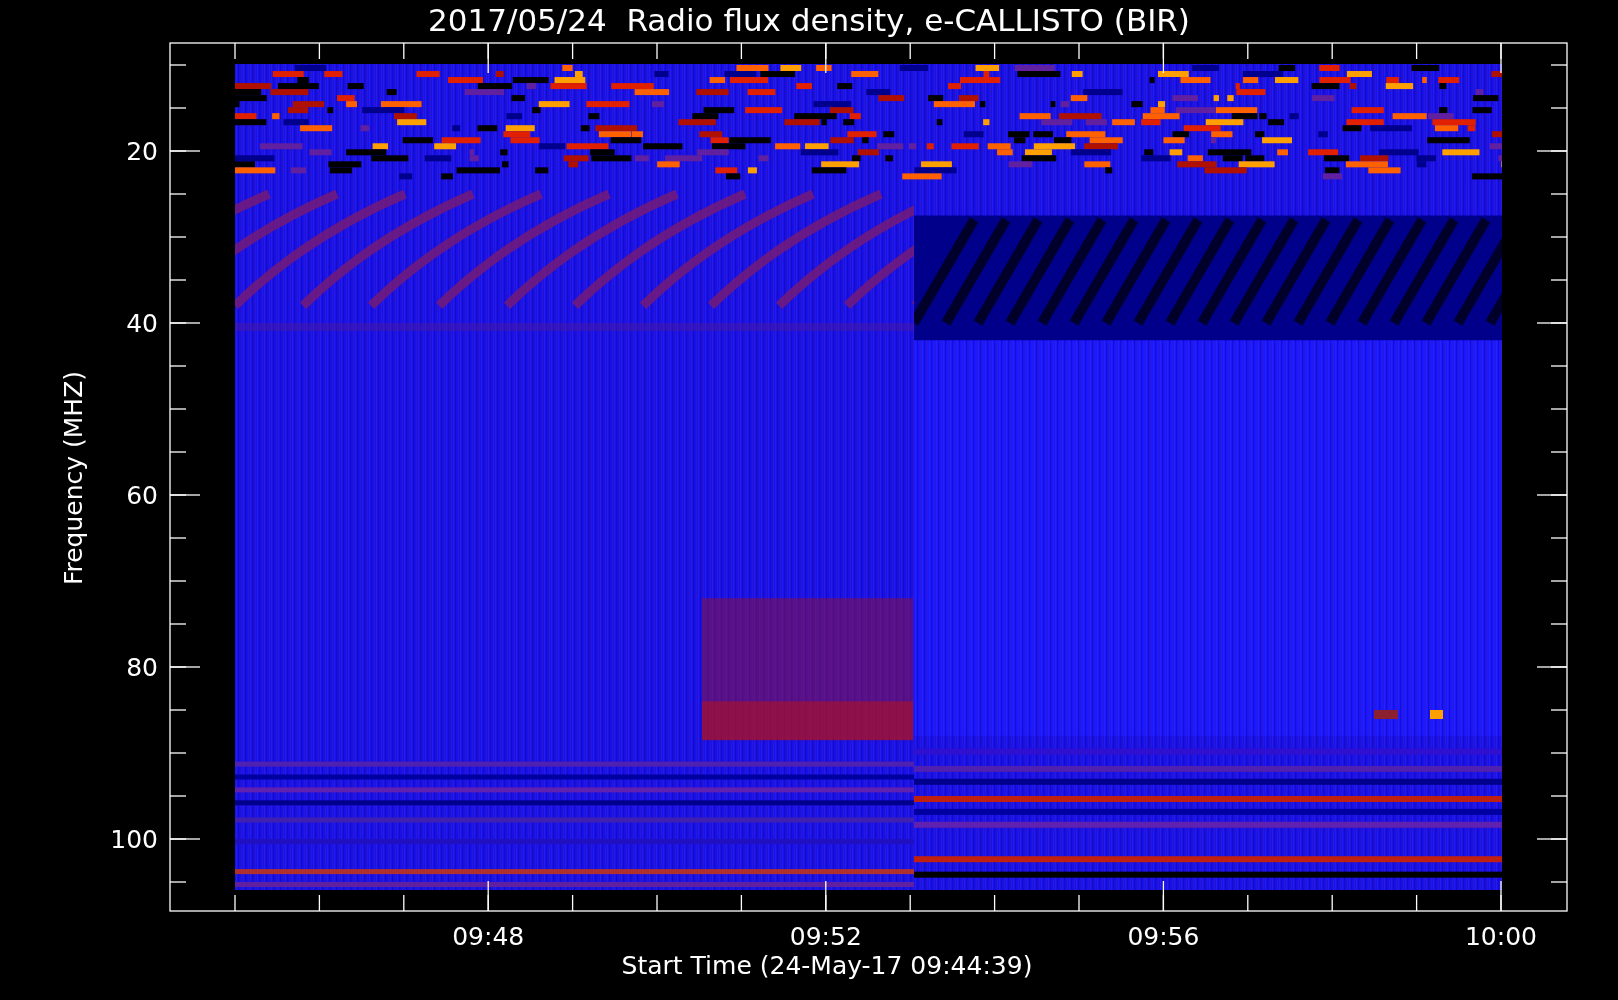 This screenshot has height=1000, width=1618. Describe the element at coordinates (142, 495) in the screenshot. I see `y-tick-label: 60` at that location.